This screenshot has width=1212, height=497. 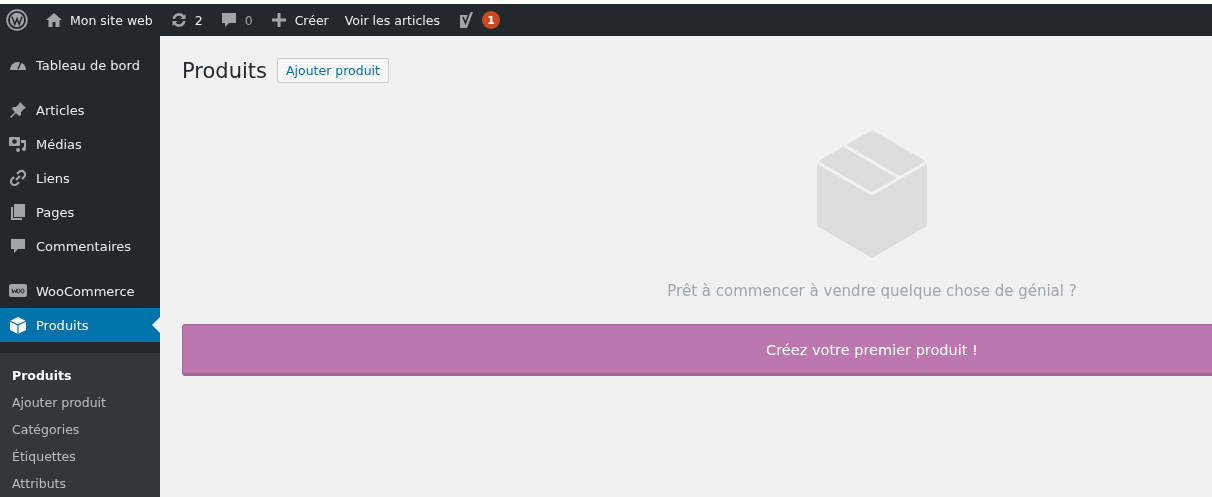 I want to click on submenu-item: Catégories, so click(x=80, y=429).